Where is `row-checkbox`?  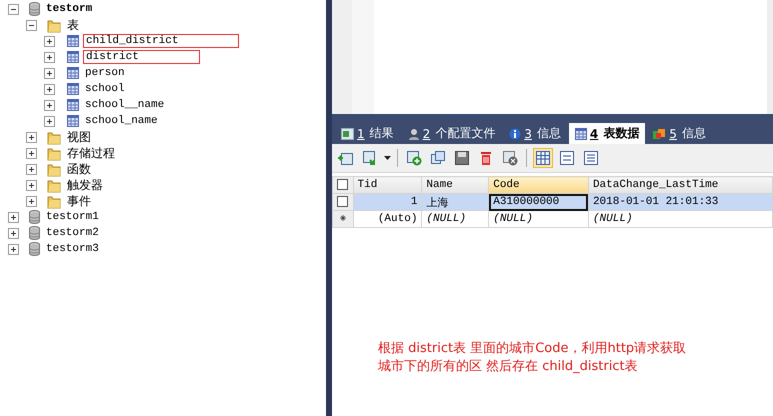 row-checkbox is located at coordinates (342, 201).